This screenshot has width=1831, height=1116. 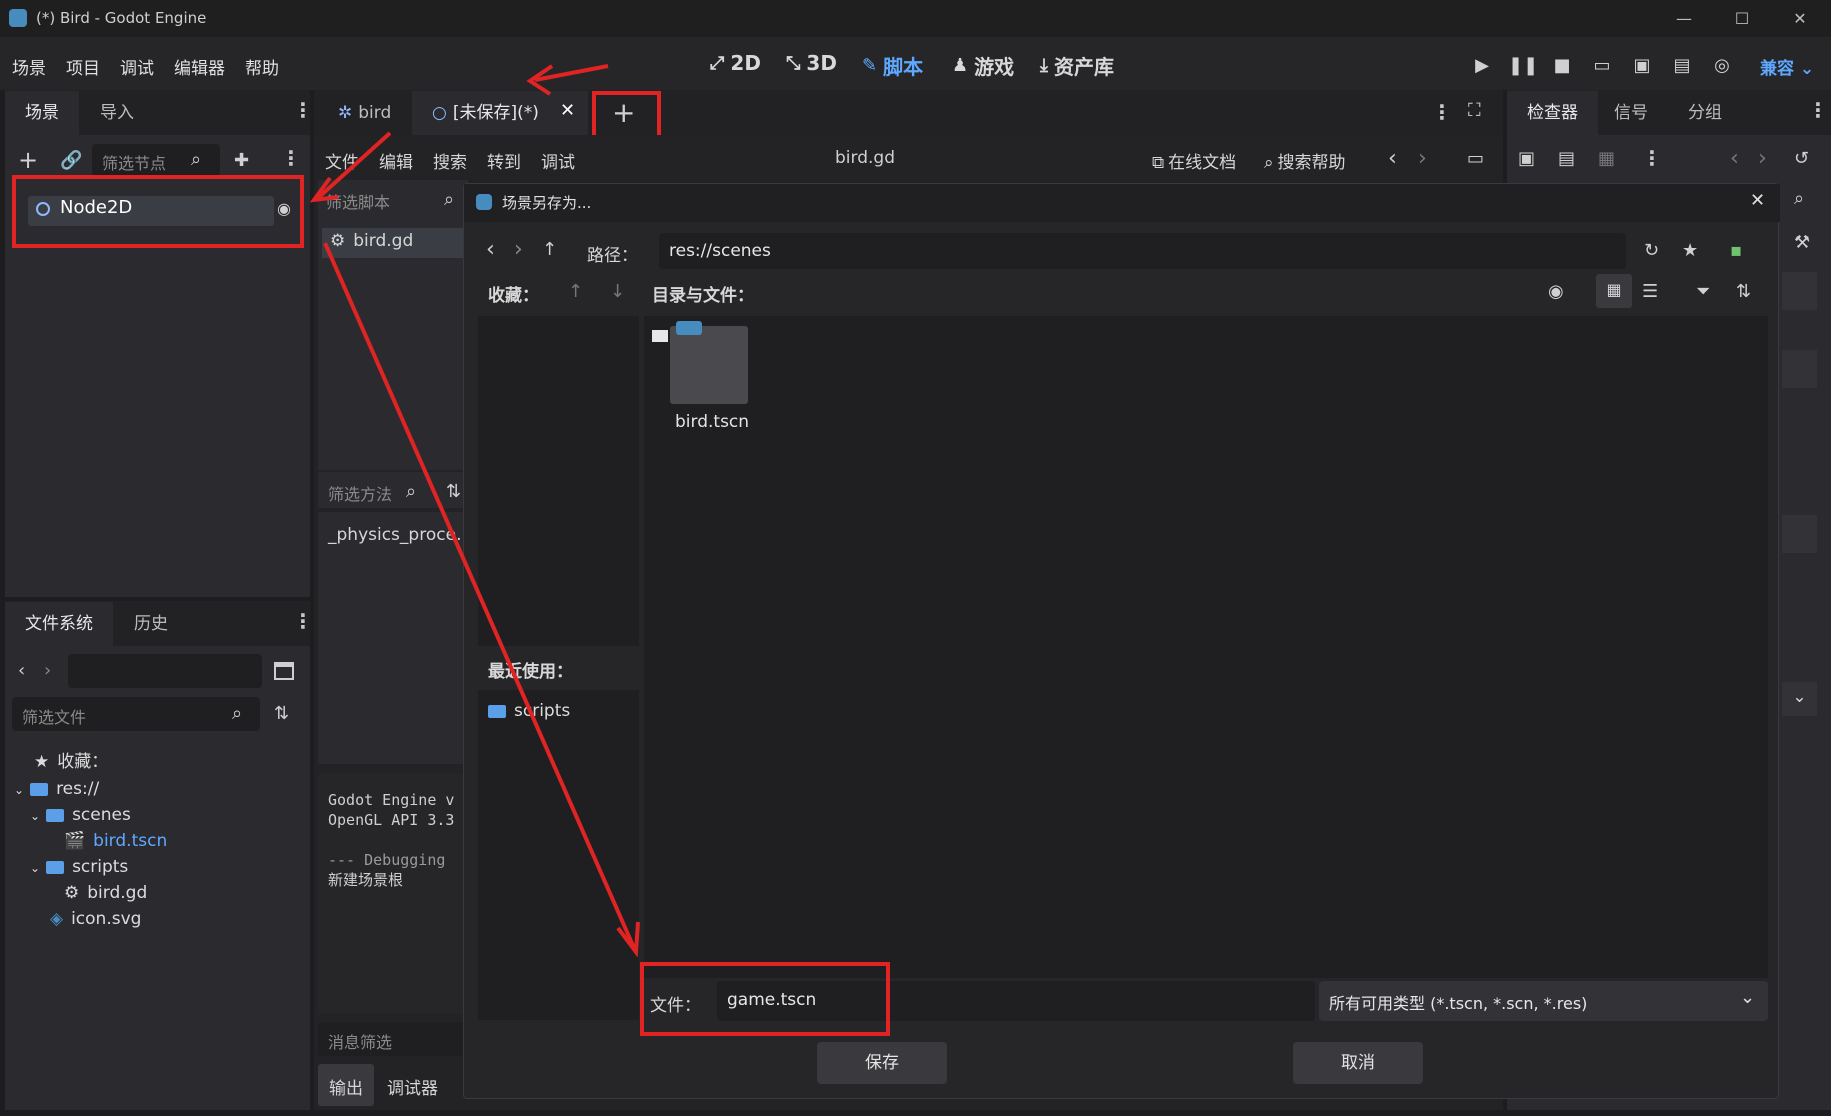 I want to click on tab-inspector: 检查器, so click(x=1552, y=113).